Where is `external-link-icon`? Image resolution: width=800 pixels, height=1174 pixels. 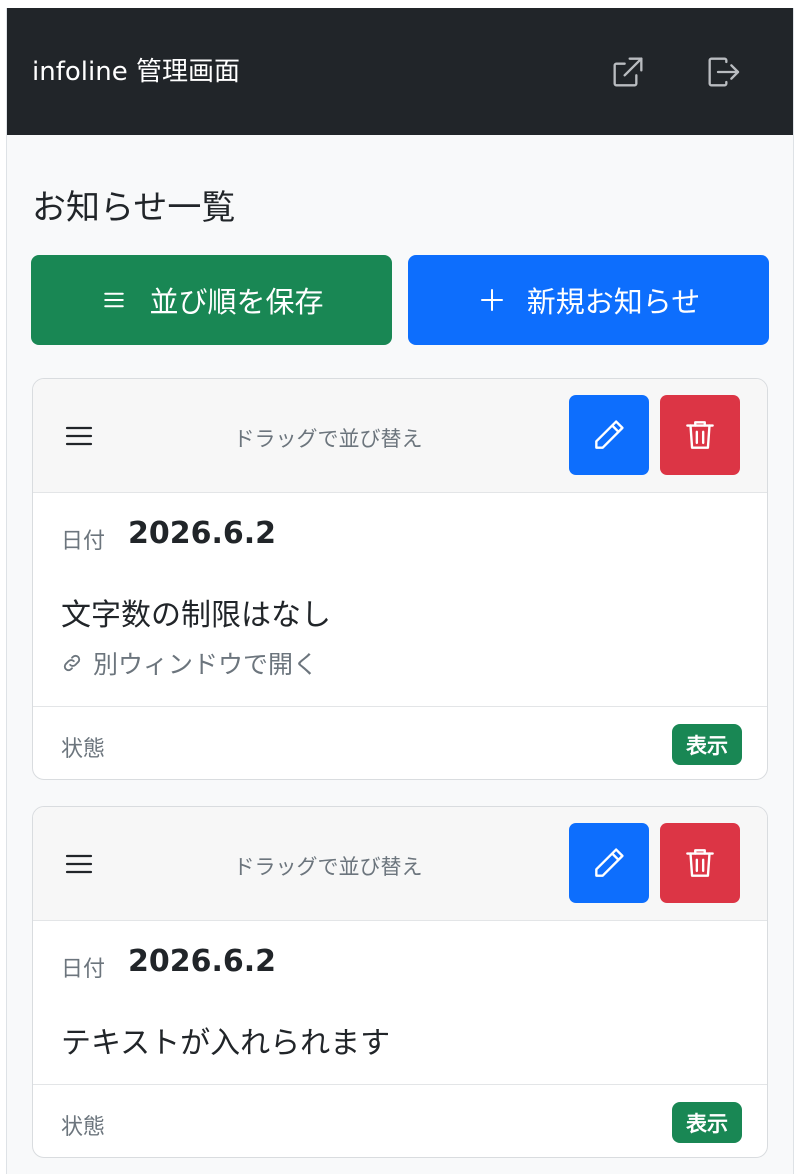 external-link-icon is located at coordinates (628, 72).